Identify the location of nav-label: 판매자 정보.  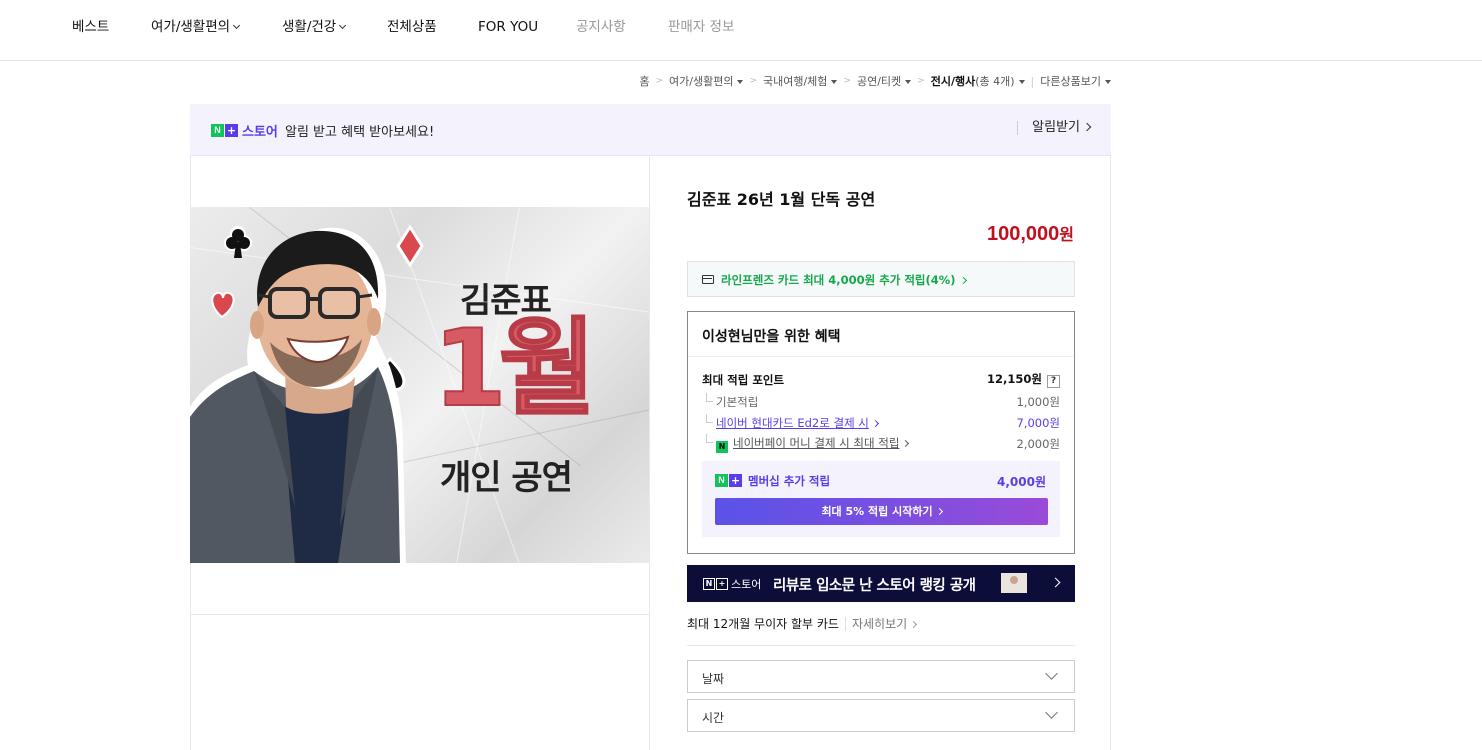
(701, 27).